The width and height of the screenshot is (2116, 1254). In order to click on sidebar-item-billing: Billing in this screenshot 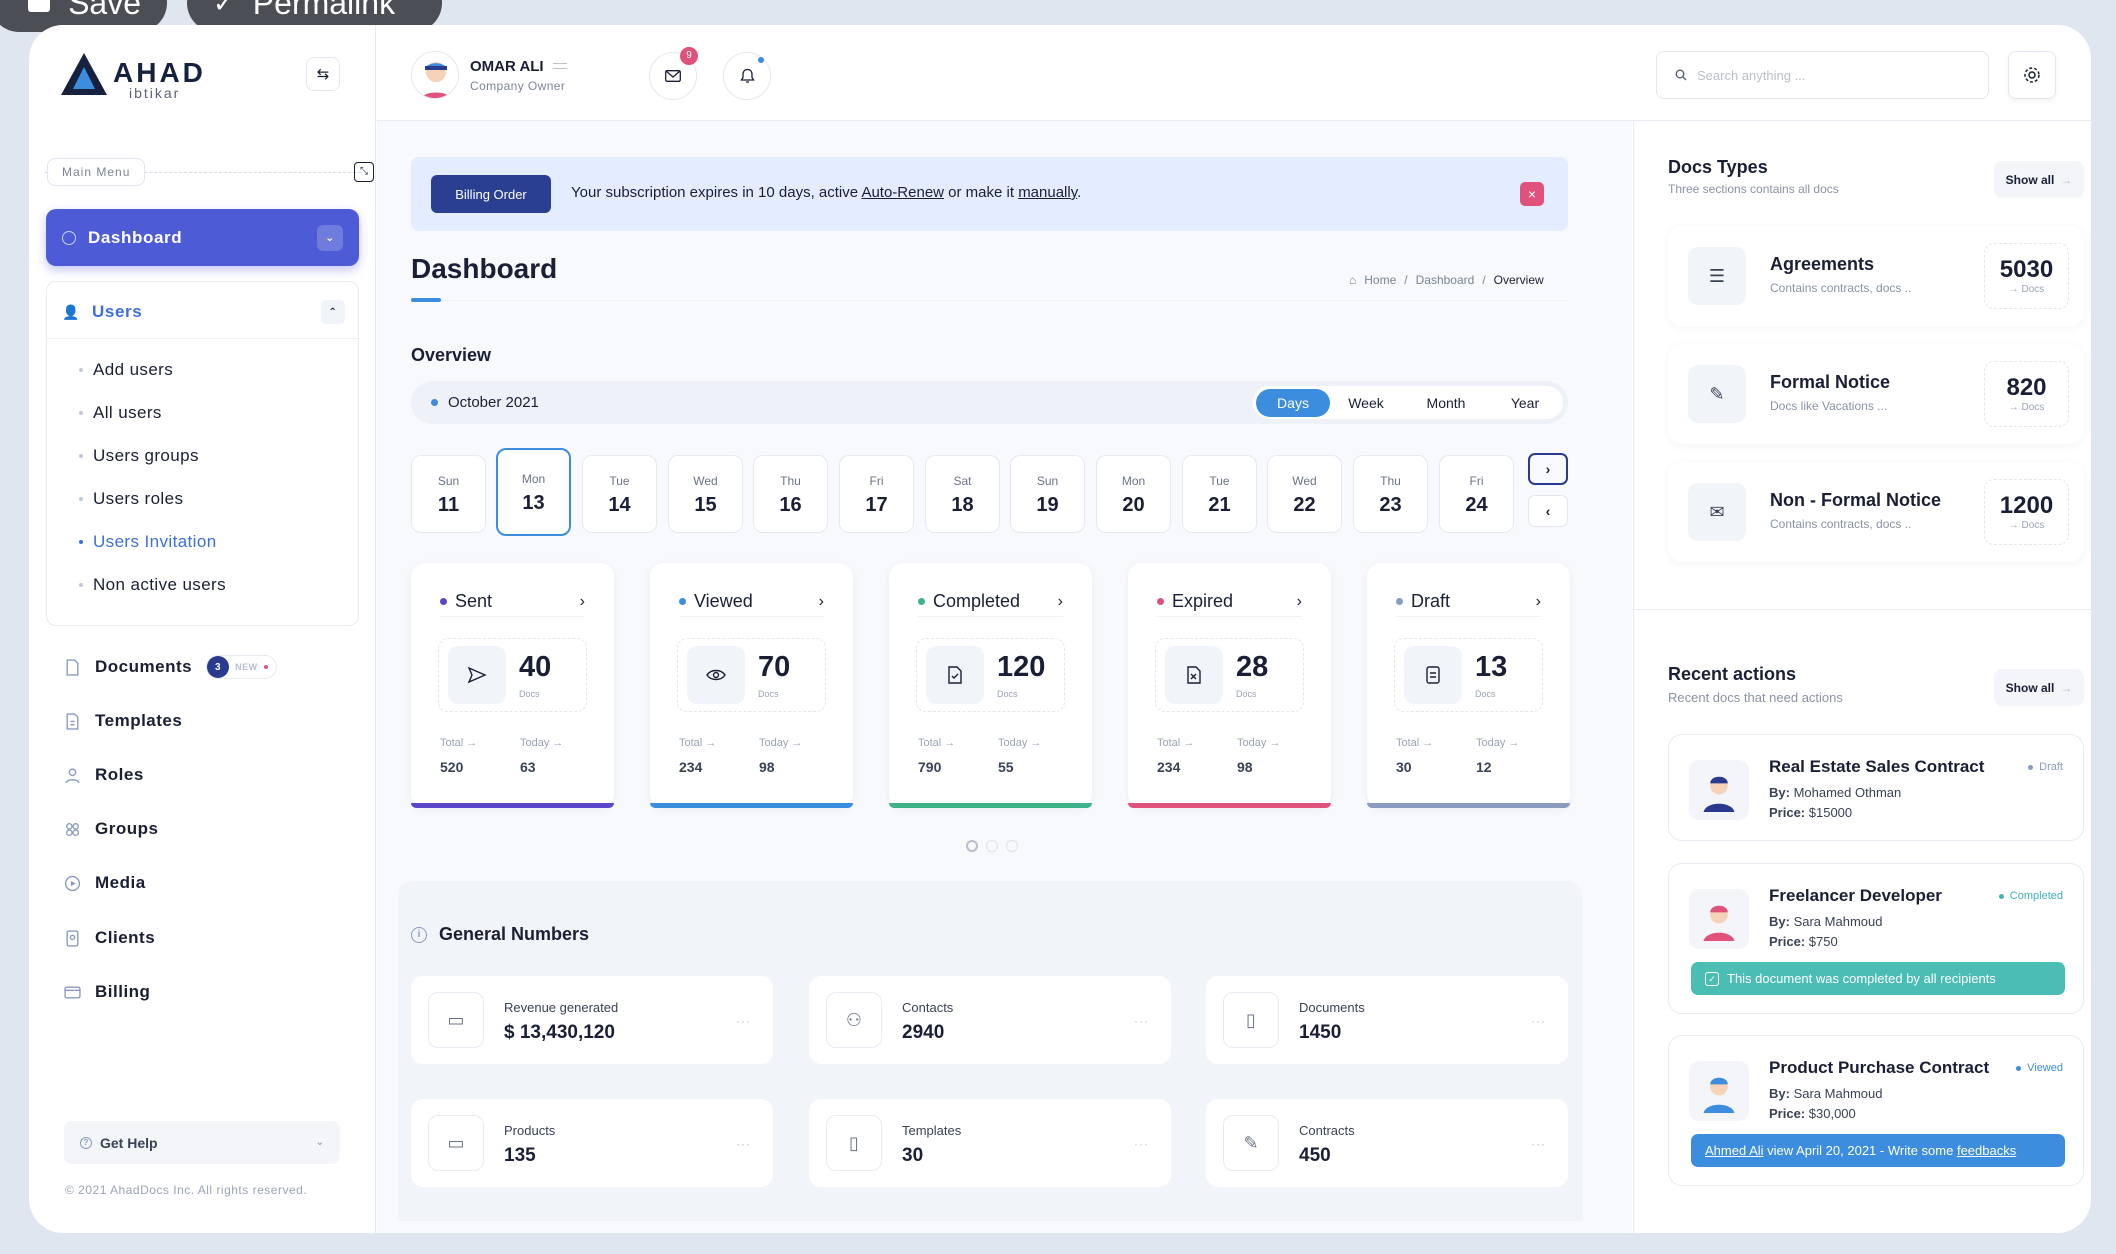, I will do `click(107, 992)`.